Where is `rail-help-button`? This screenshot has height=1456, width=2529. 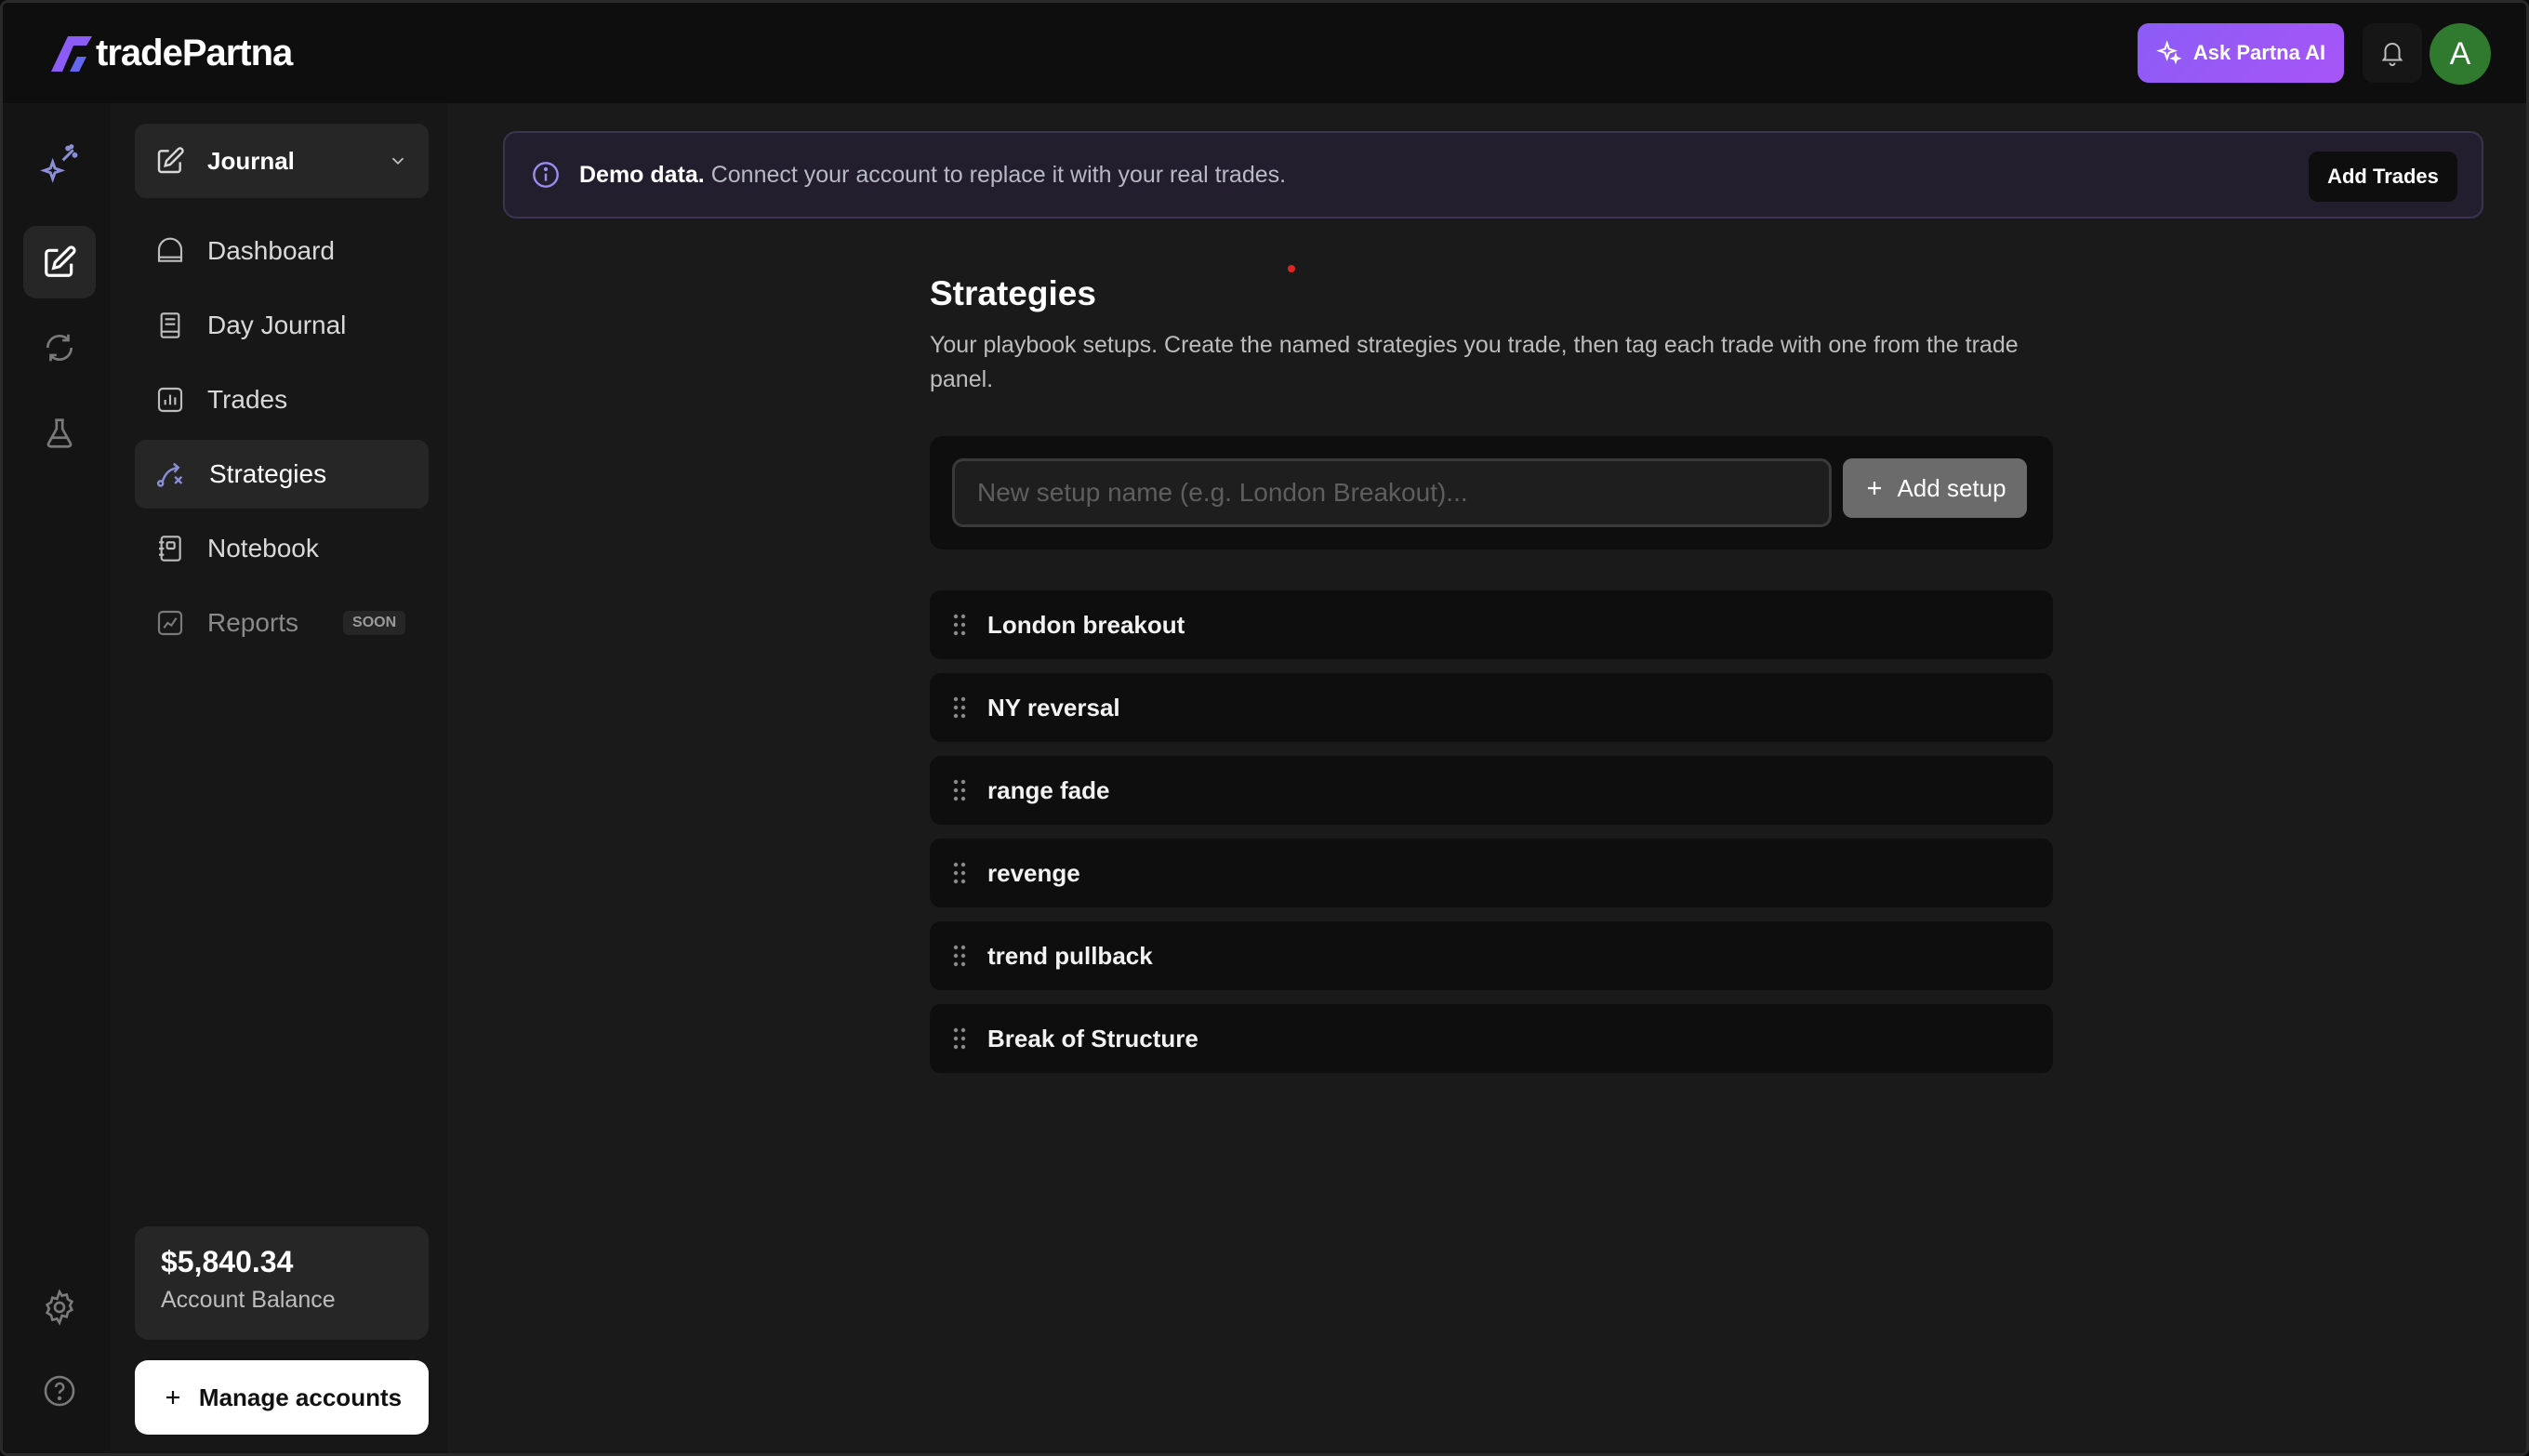
rail-help-button is located at coordinates (59, 1391).